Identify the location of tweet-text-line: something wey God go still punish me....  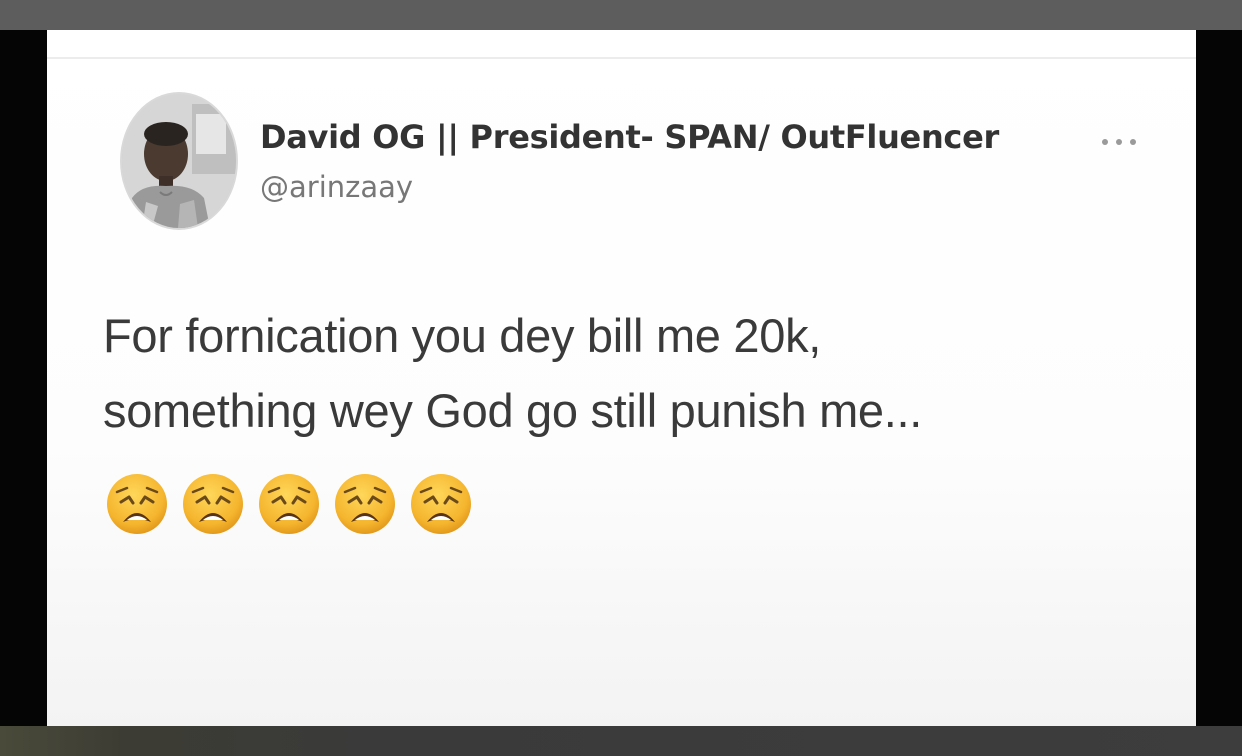
(513, 410).